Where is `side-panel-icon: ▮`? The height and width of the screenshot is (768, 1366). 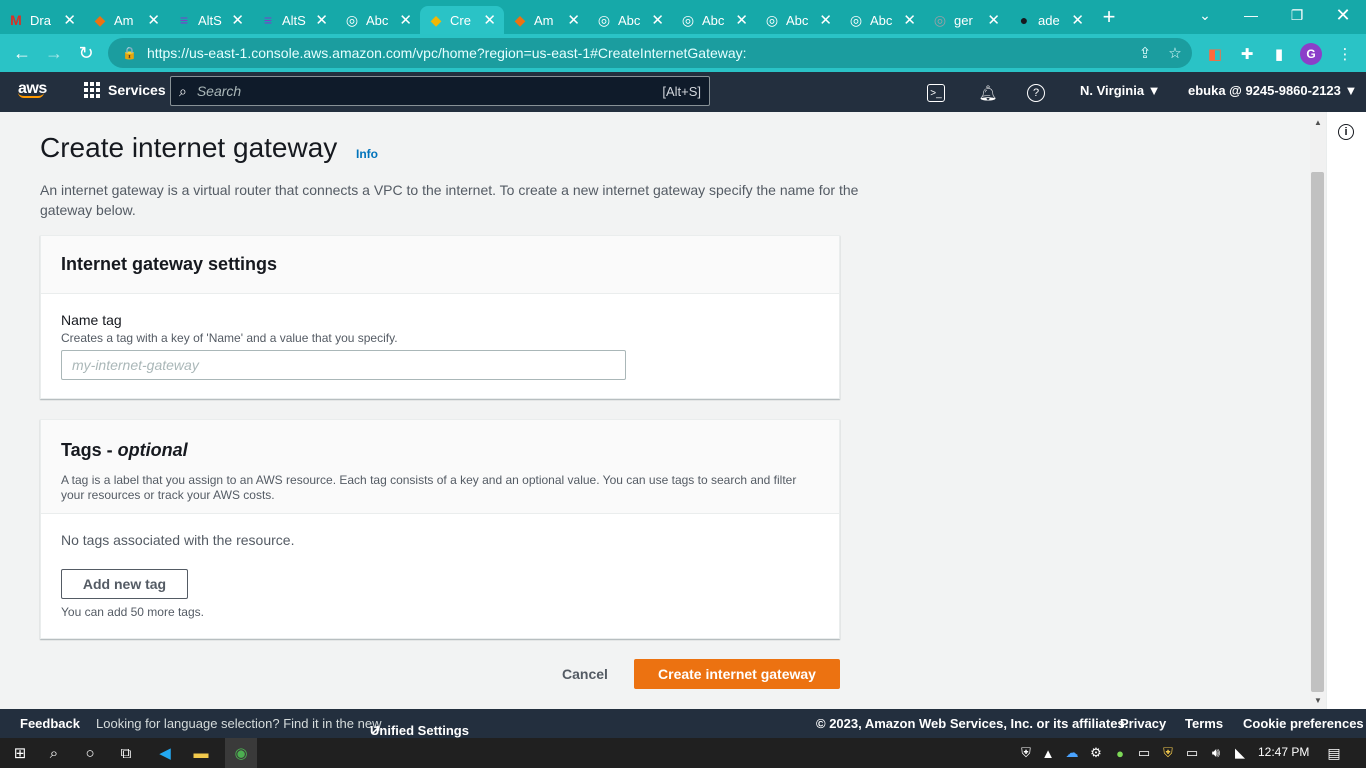 side-panel-icon: ▮ is located at coordinates (1279, 54).